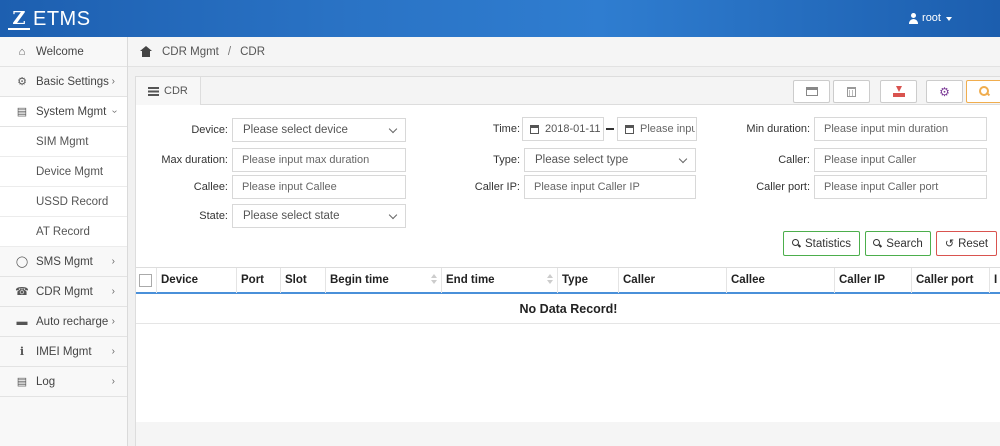 This screenshot has width=1000, height=446. What do you see at coordinates (610, 187) in the screenshot?
I see `caller-ip-input` at bounding box center [610, 187].